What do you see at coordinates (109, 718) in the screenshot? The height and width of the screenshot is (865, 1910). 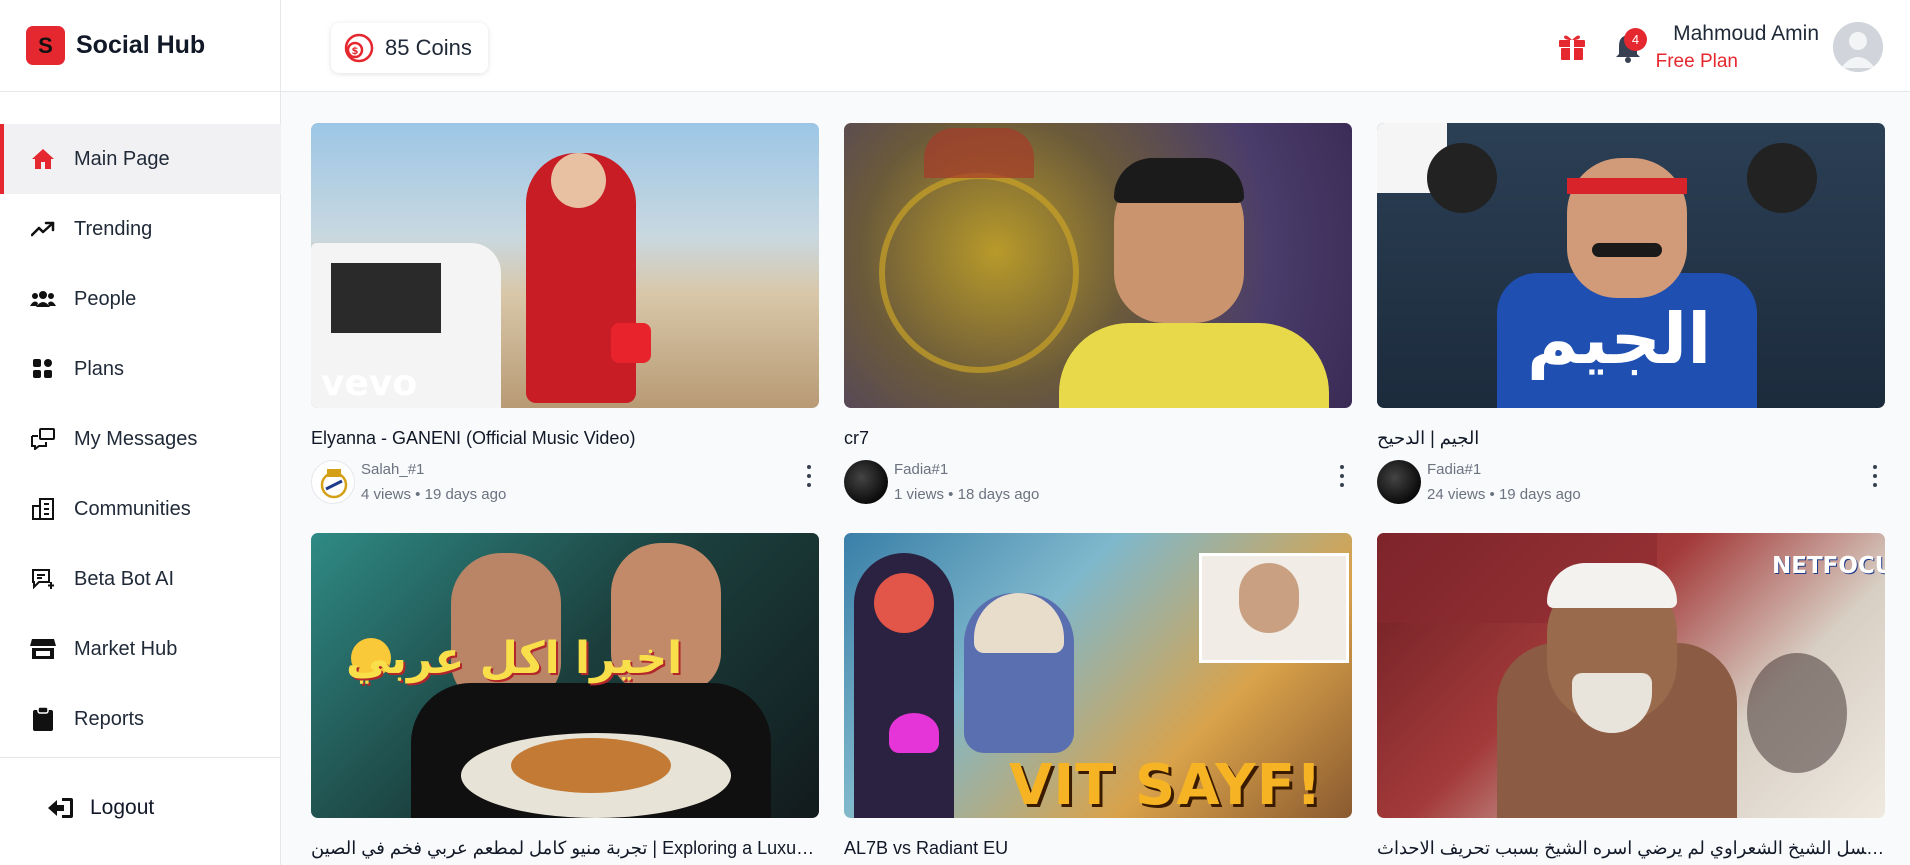 I see `sidebar-item-label: Reports` at bounding box center [109, 718].